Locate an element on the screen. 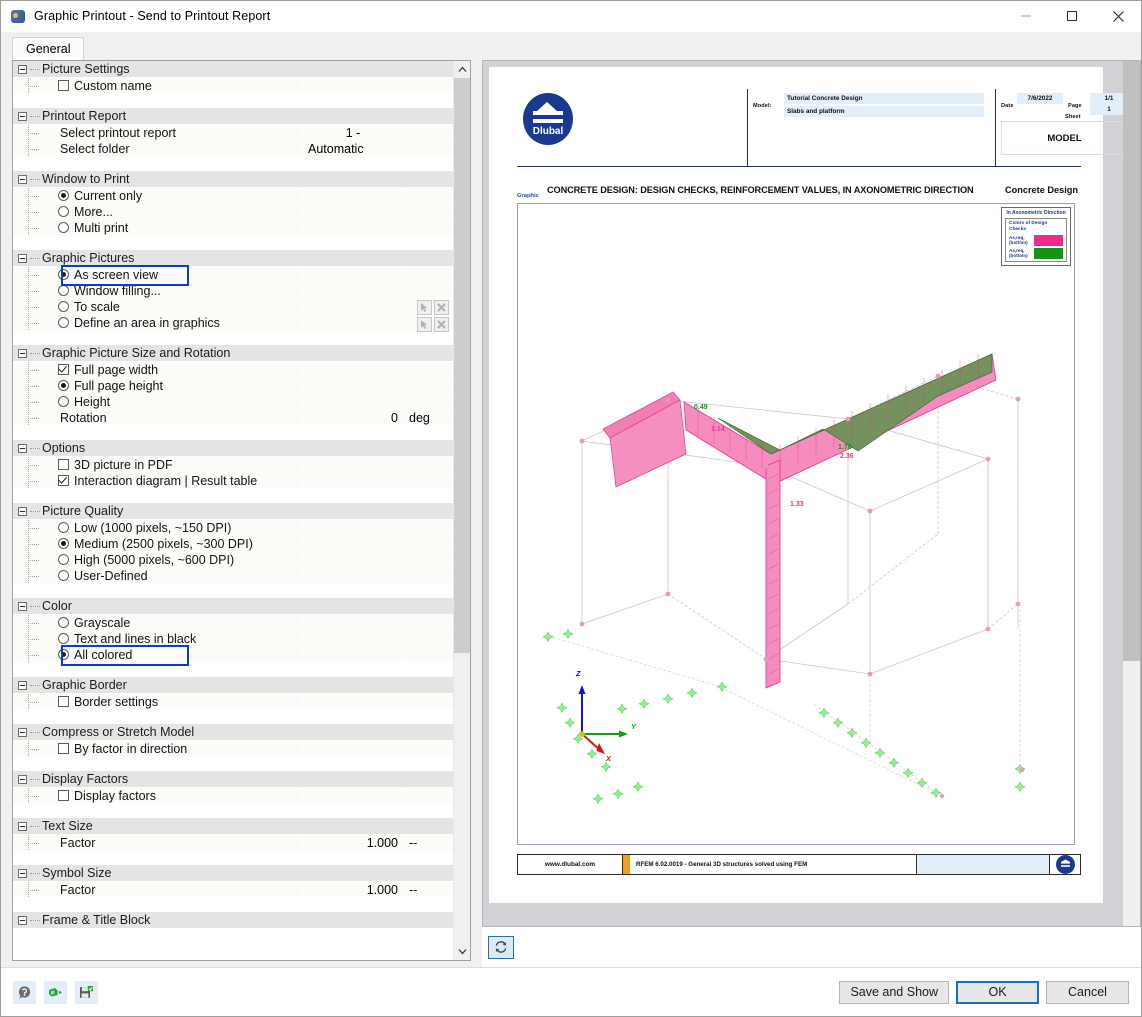 This screenshot has height=1017, width=1142. settings-row: Medium (2500 pixels, ~300 DPI) is located at coordinates (233, 544).